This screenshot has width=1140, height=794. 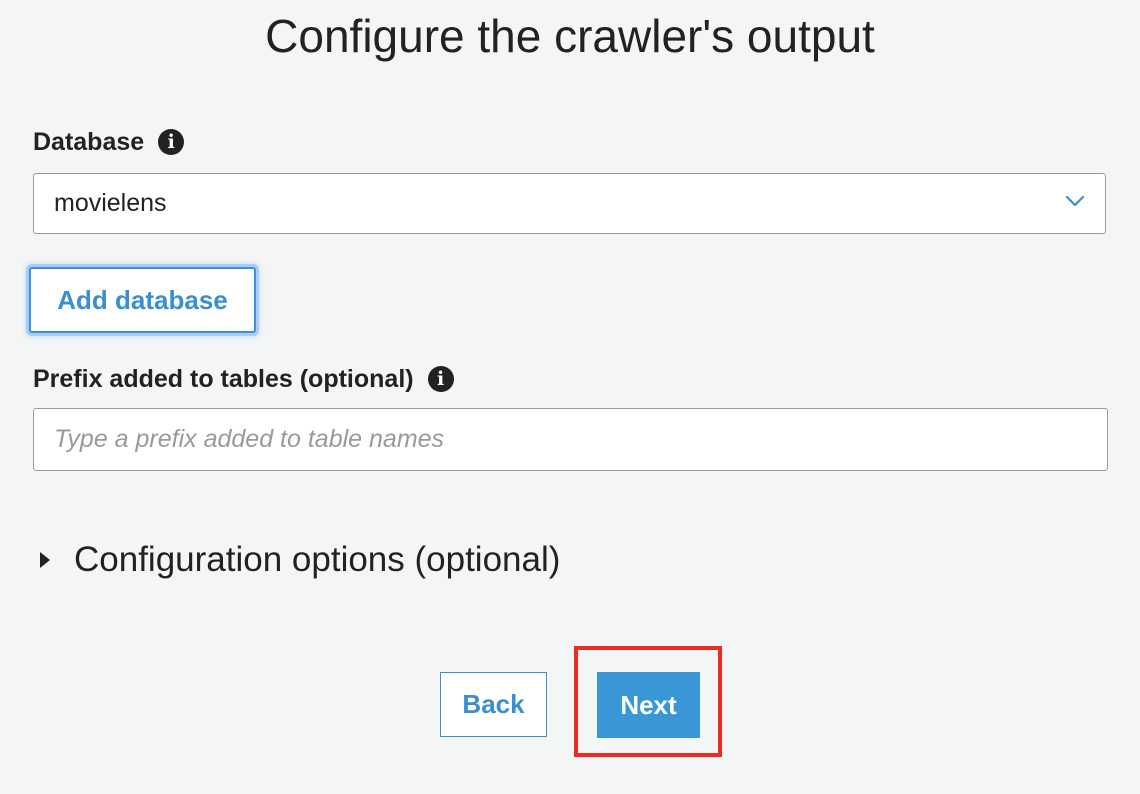 I want to click on prefix-label: Prefix added to tables (optional) i, so click(x=243, y=379).